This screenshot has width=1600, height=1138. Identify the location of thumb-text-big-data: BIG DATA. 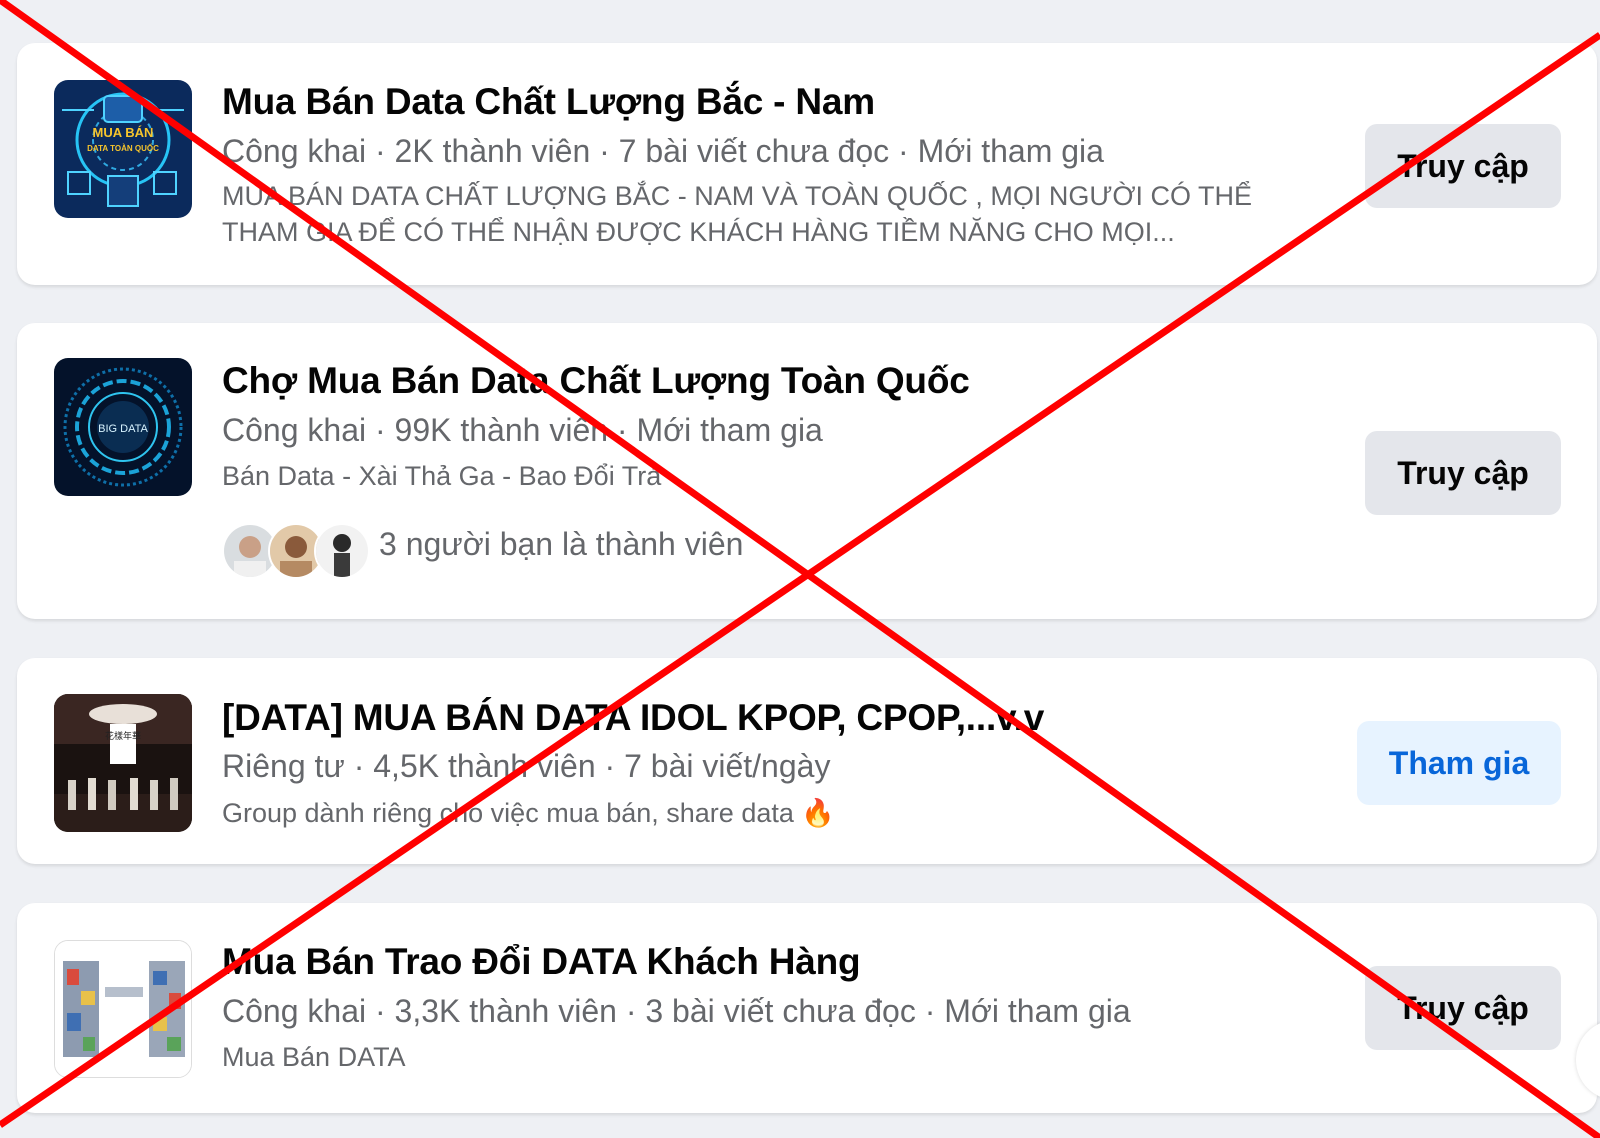
(123, 429).